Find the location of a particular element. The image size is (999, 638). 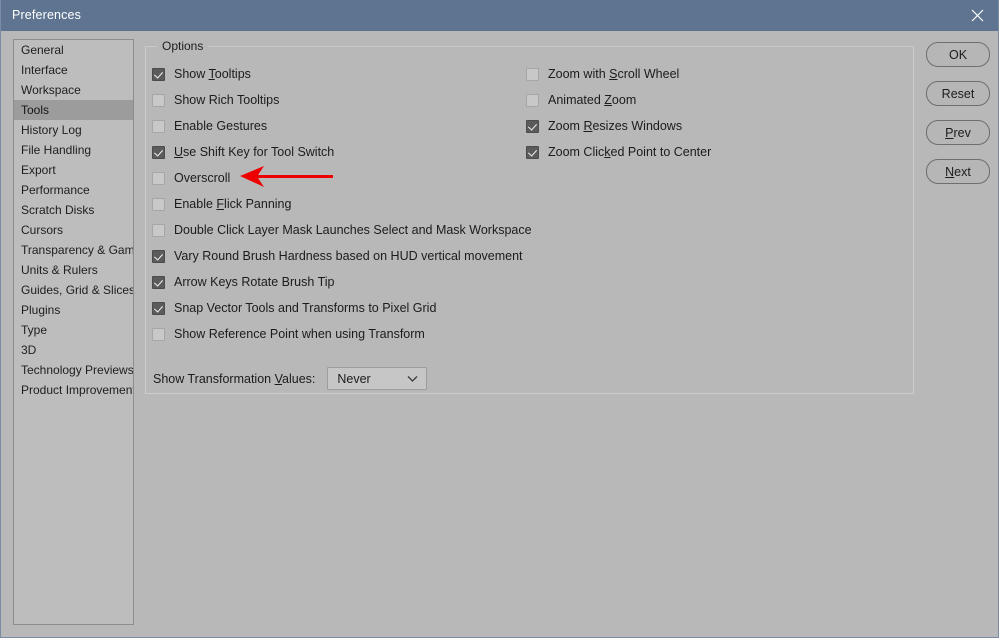

sidebar-item-product-improvement: Product Improvement is located at coordinates (73, 390).